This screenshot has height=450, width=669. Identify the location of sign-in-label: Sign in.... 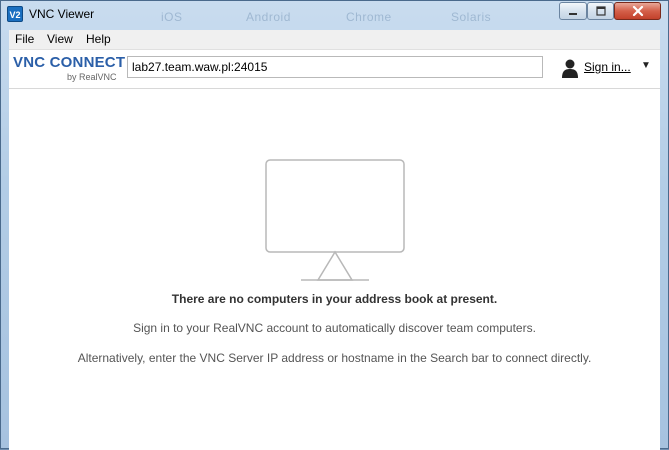
(607, 67).